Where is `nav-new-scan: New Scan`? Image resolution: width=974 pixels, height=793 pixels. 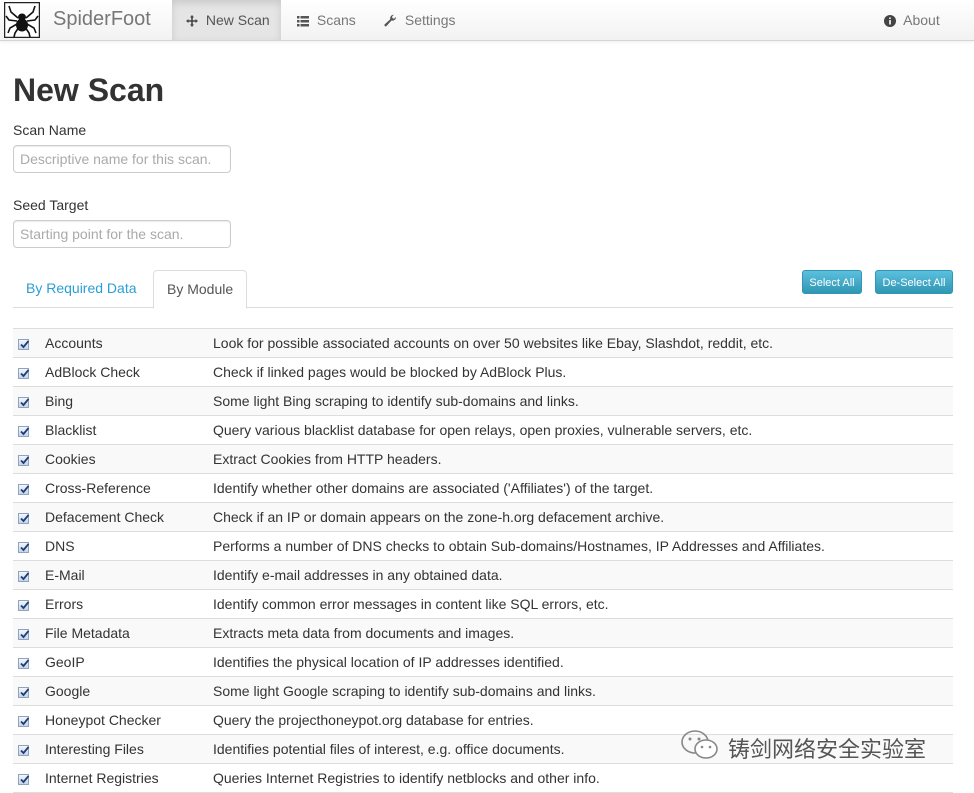 nav-new-scan: New Scan is located at coordinates (226, 20).